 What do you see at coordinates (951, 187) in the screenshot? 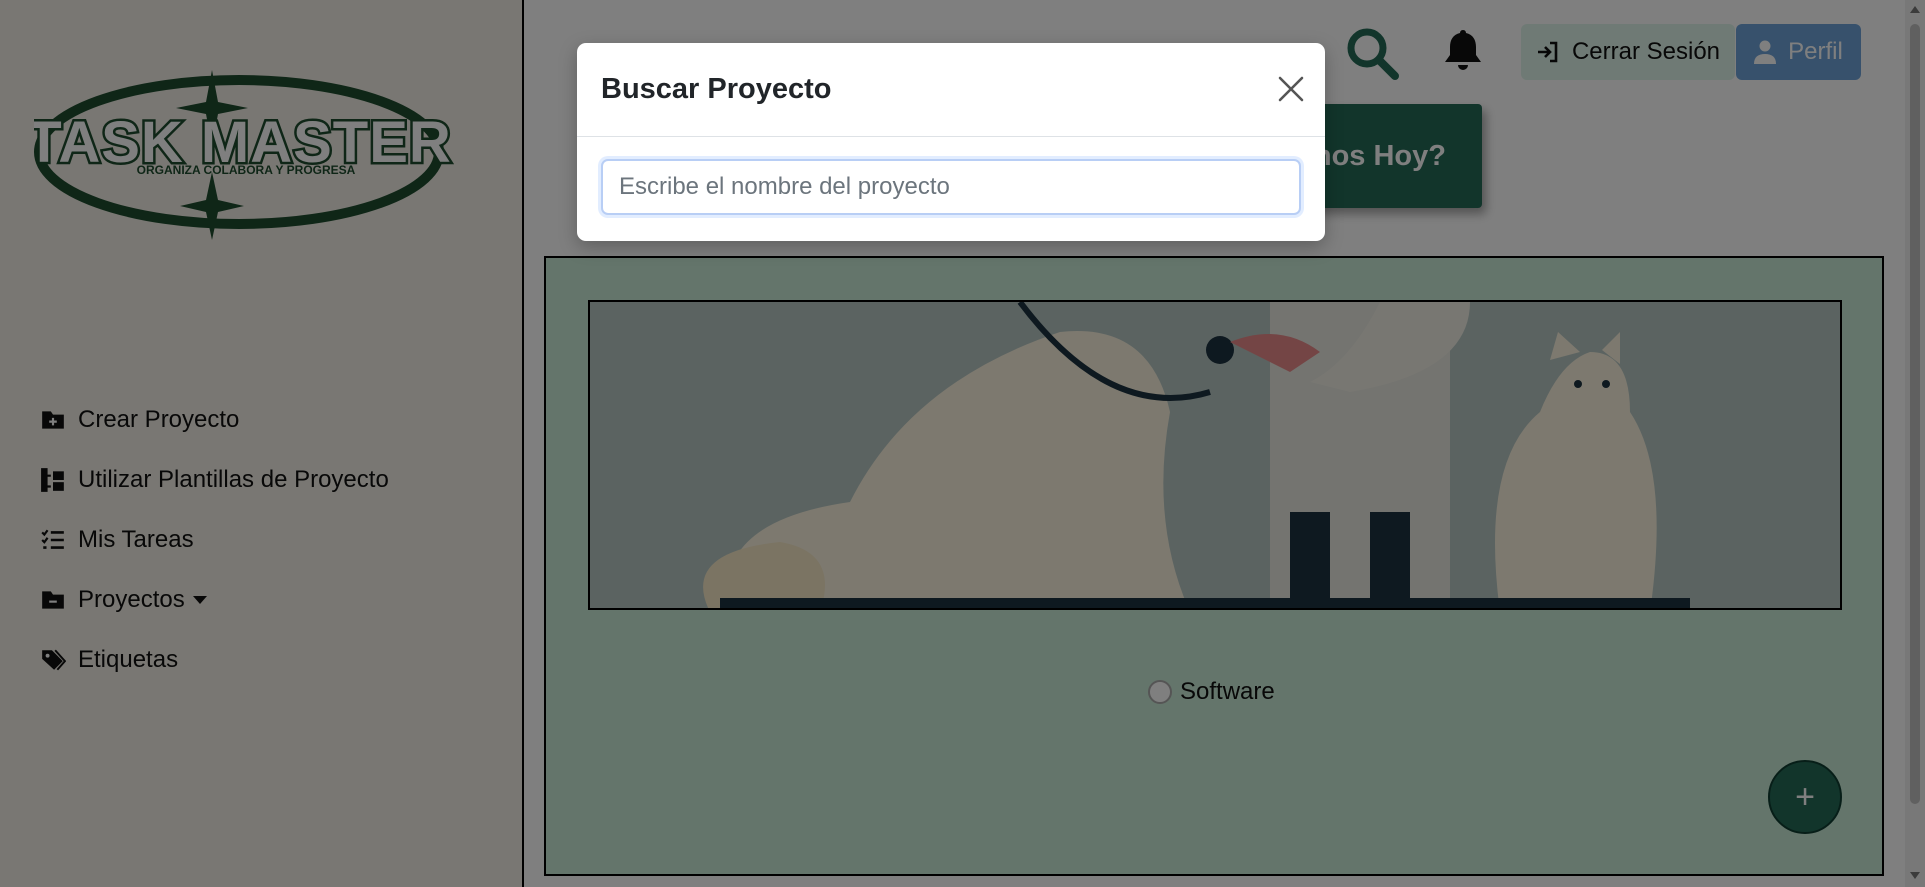
I see `project-search-input` at bounding box center [951, 187].